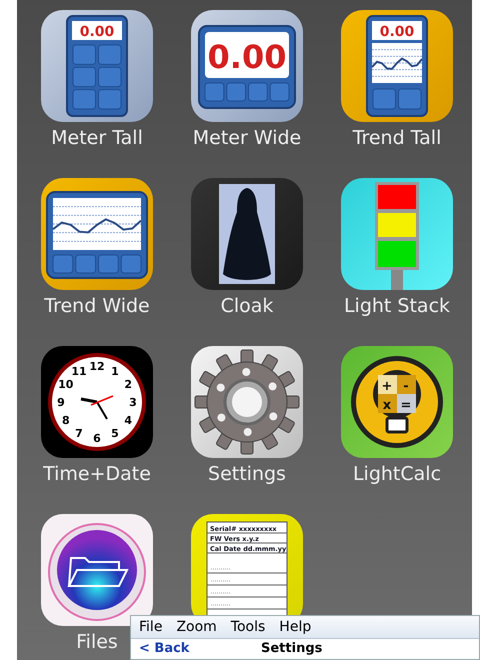 This screenshot has width=480, height=660. Describe the element at coordinates (247, 474) in the screenshot. I see `app-label: Settings` at that location.